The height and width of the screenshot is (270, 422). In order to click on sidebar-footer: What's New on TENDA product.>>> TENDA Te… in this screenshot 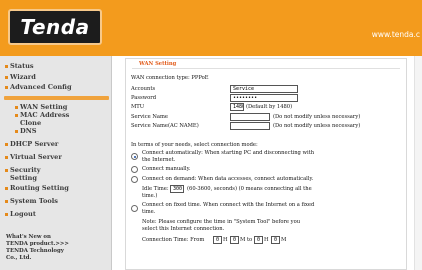, I will do `click(56, 248)`.